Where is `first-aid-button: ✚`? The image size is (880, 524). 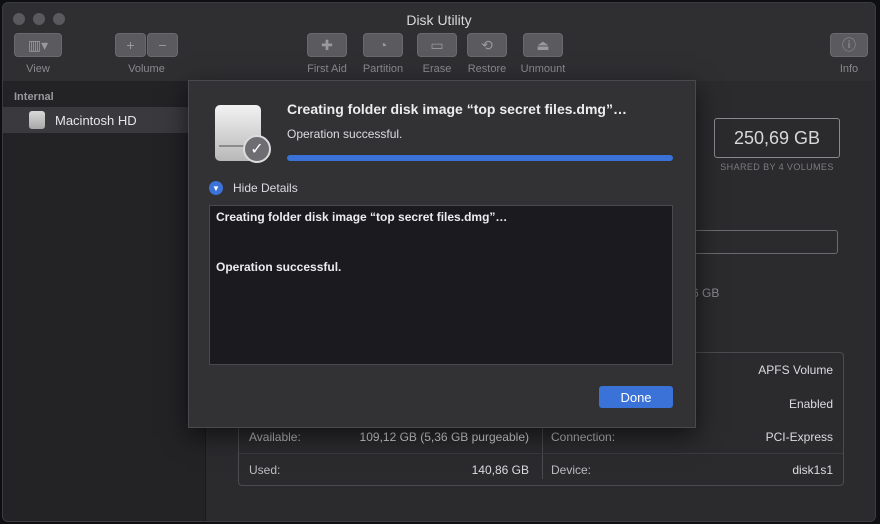 first-aid-button: ✚ is located at coordinates (327, 45).